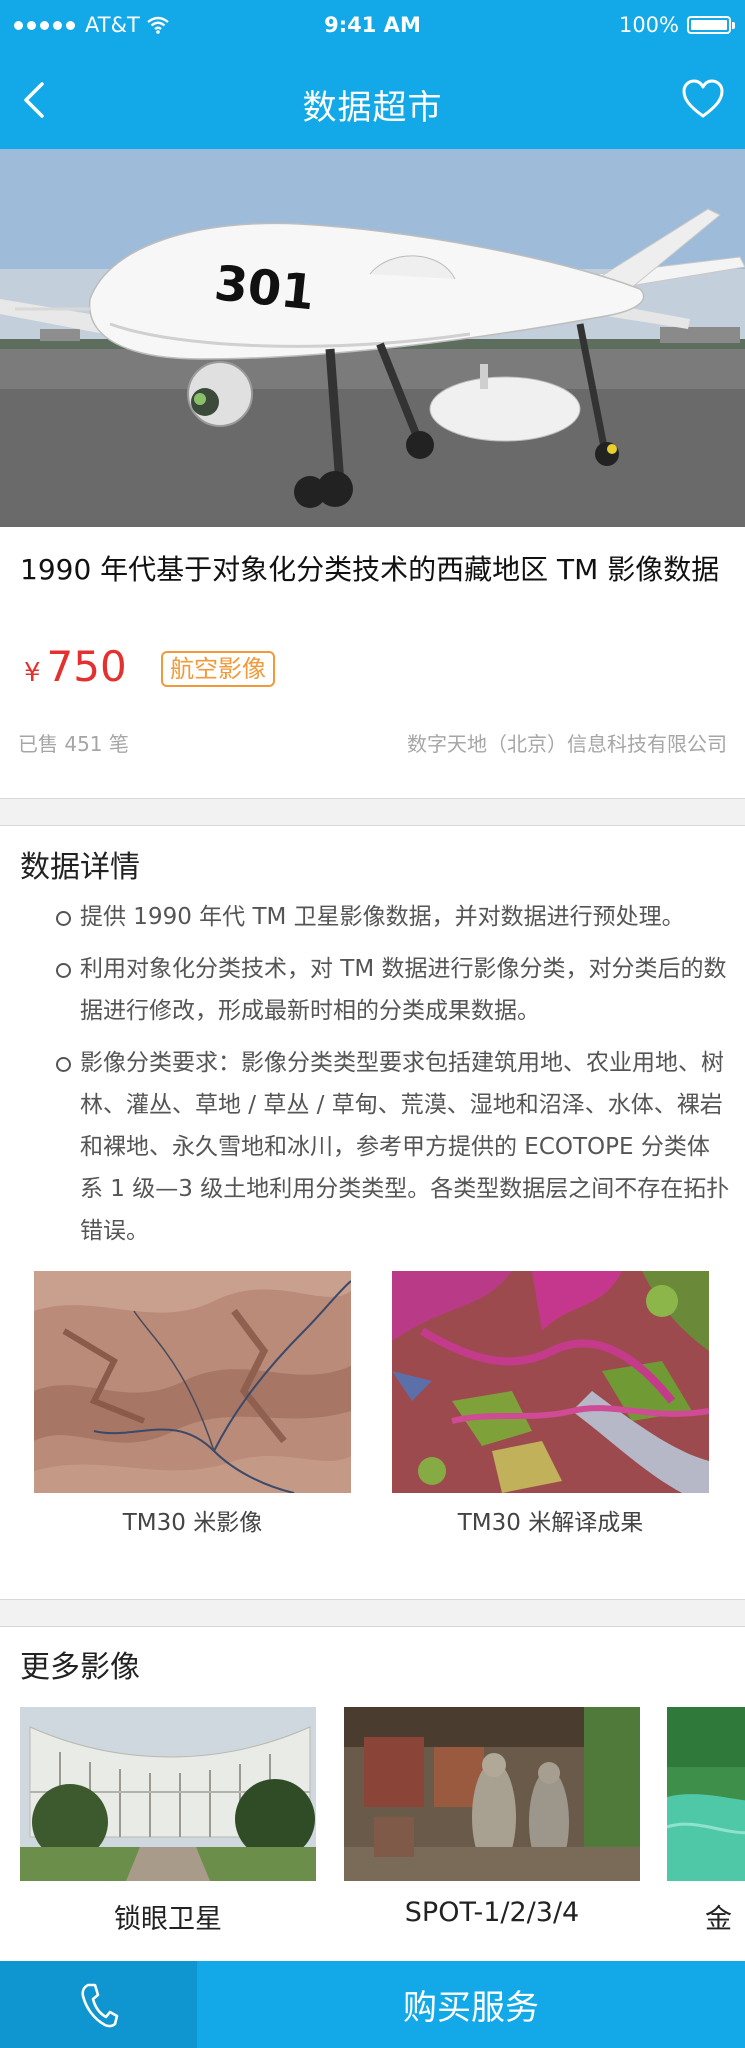 The image size is (745, 2048). I want to click on tm-classification-thumbnail, so click(550, 1382).